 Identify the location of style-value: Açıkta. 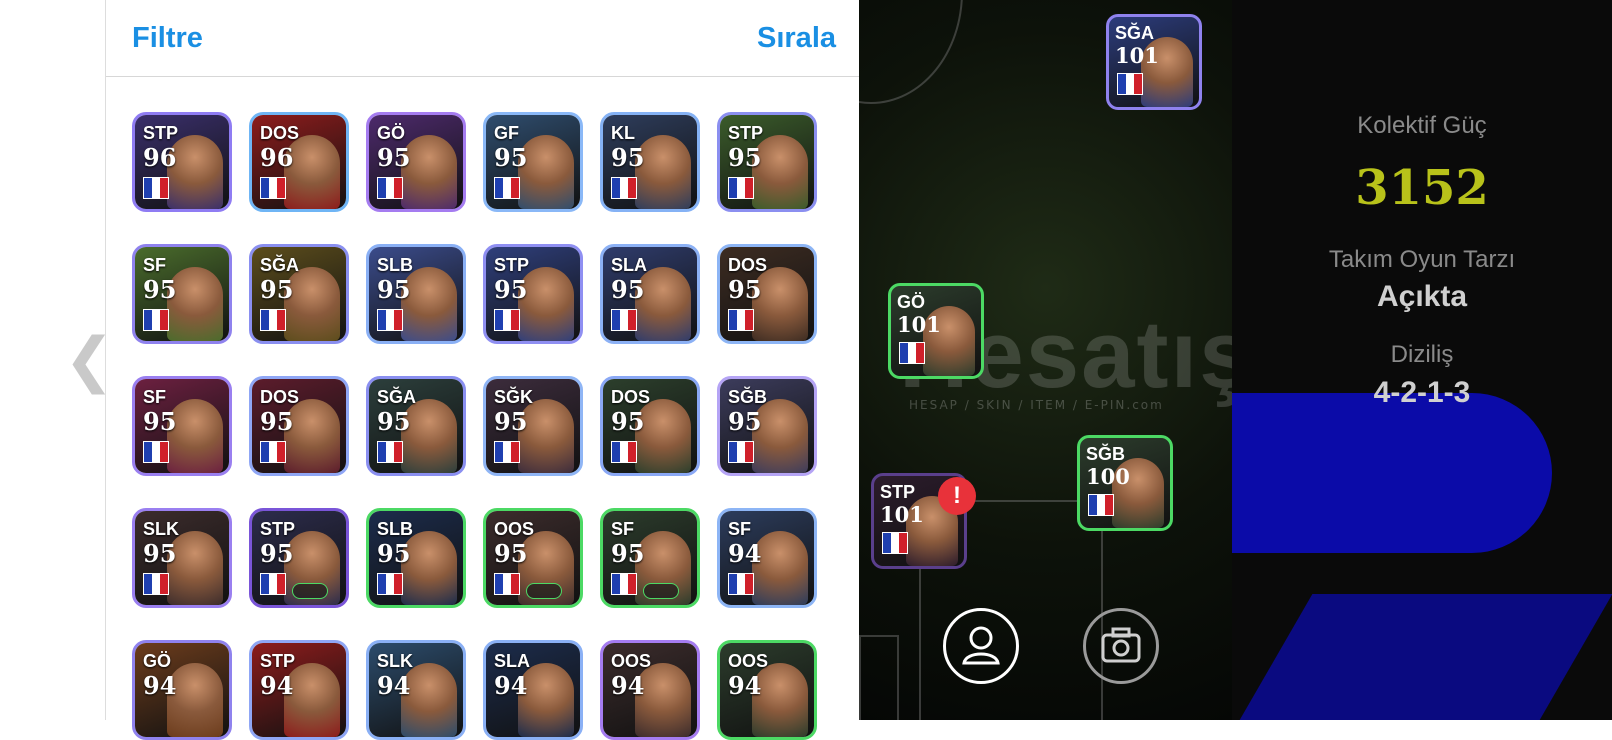
(1422, 296).